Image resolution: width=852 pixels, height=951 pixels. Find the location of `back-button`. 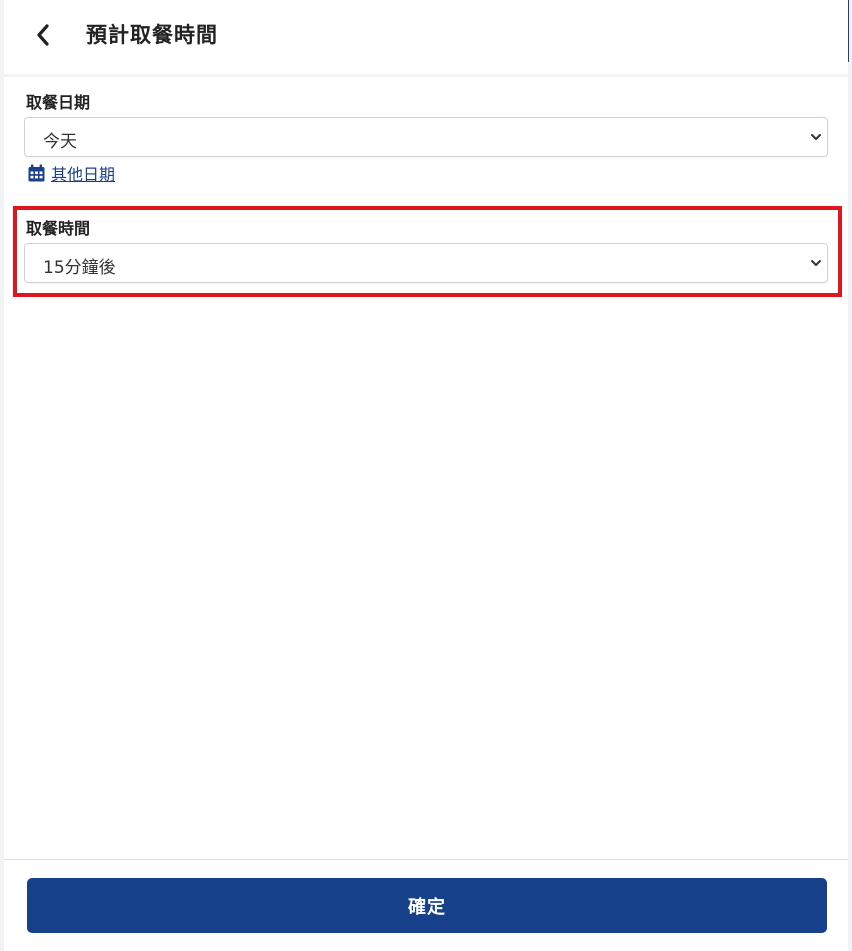

back-button is located at coordinates (43, 35).